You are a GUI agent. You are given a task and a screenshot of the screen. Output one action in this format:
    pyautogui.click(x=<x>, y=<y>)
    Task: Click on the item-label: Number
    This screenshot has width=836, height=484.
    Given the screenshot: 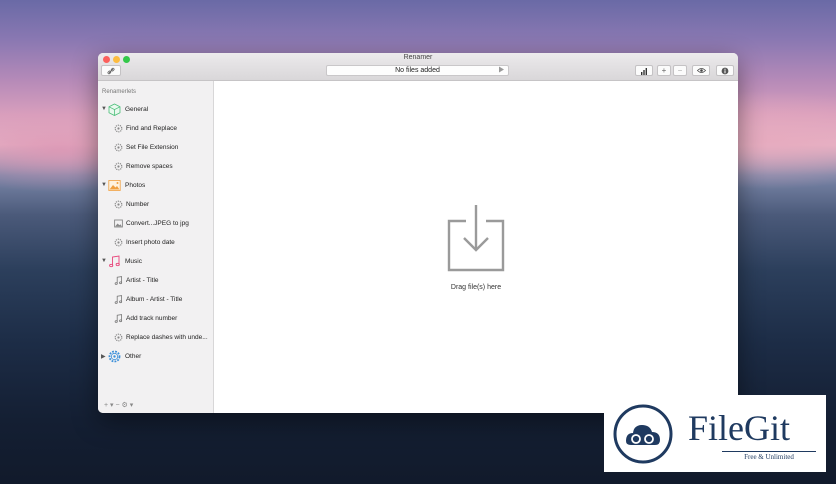 What is the action you would take?
    pyautogui.click(x=138, y=204)
    